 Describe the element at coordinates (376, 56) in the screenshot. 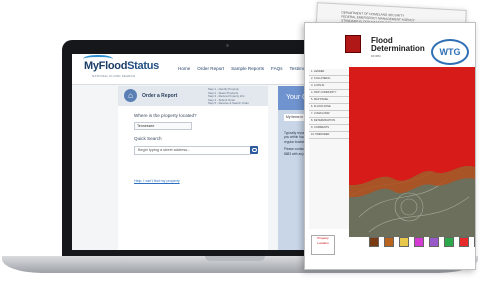

I see `document-subtitle: DFIRM` at that location.